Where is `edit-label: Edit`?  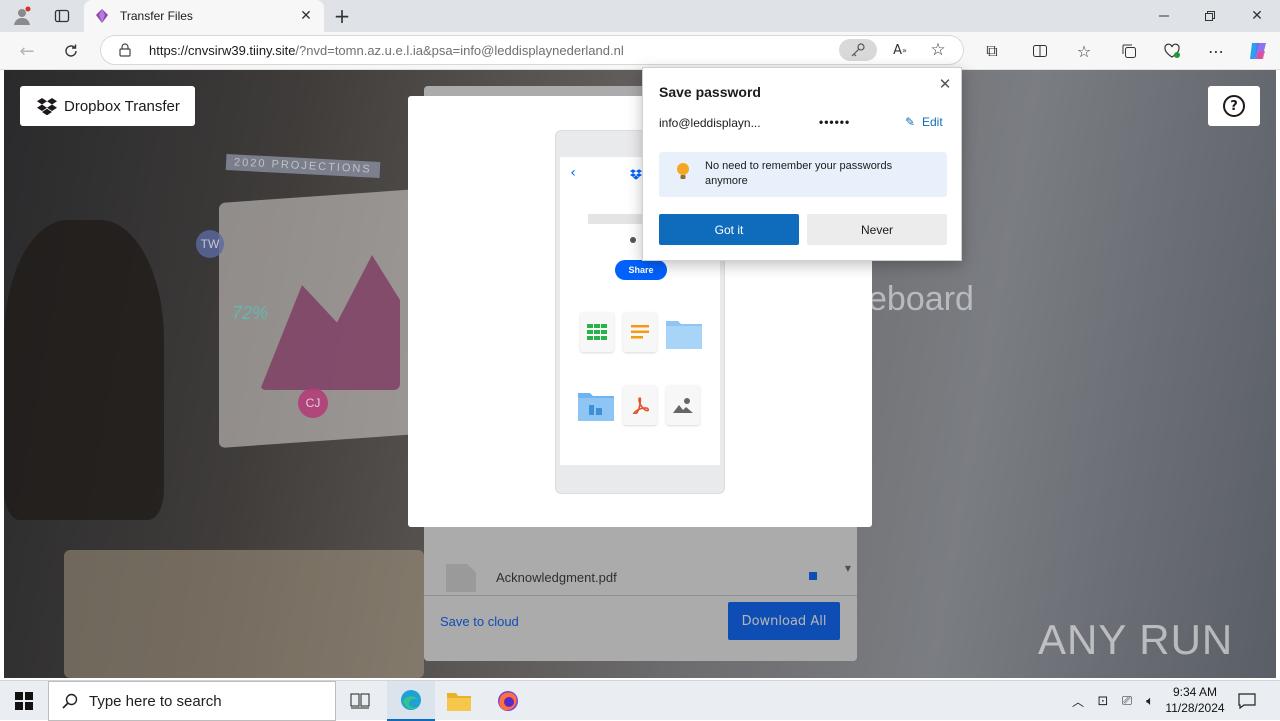 edit-label: Edit is located at coordinates (932, 122).